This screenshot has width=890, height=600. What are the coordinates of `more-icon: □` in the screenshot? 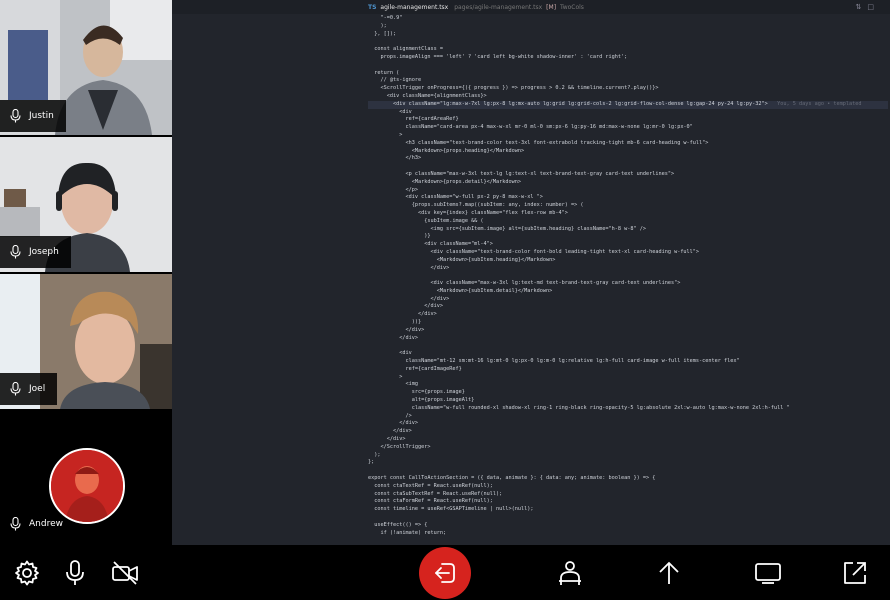 It's located at (873, 7).